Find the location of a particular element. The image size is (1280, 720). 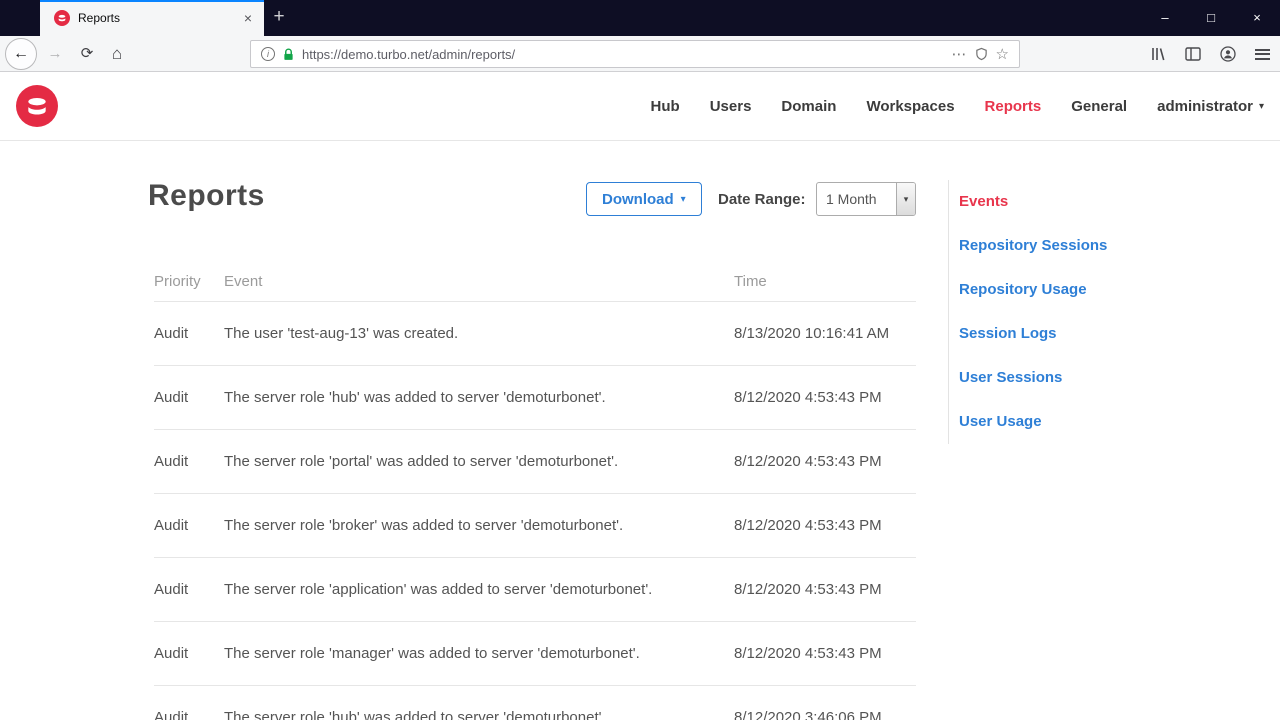

home-button: ⌂ is located at coordinates (117, 54).